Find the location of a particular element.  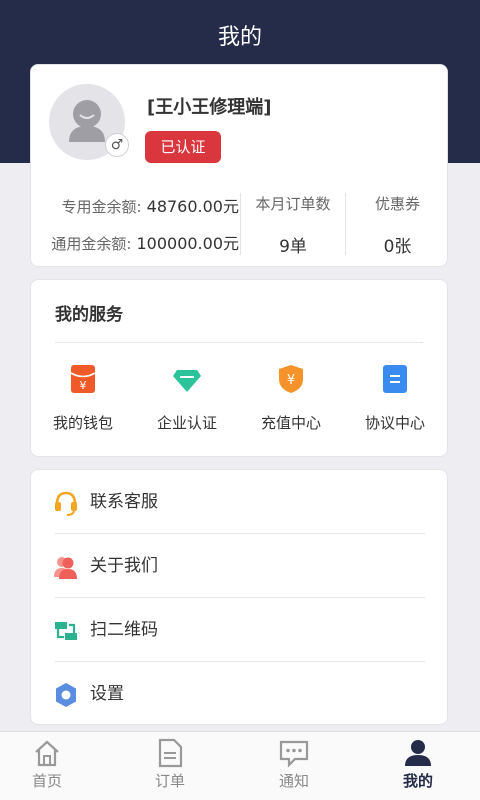

users-icon is located at coordinates (66, 567).